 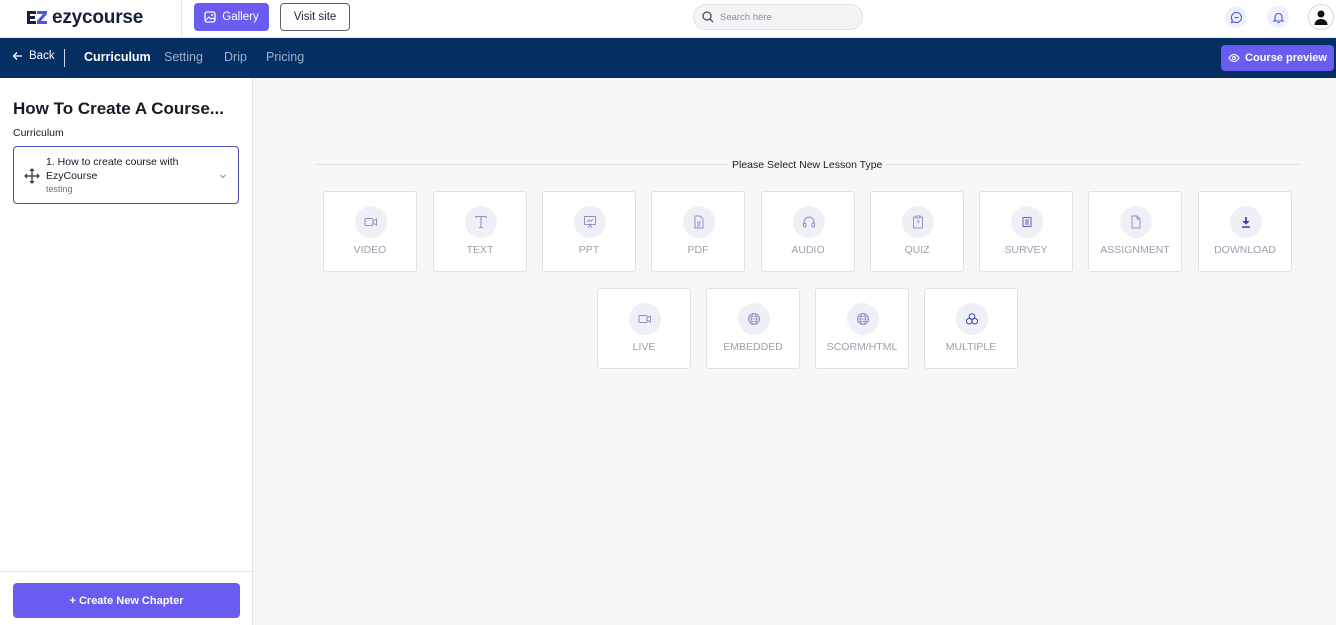 I want to click on download-icon, so click(x=1246, y=222).